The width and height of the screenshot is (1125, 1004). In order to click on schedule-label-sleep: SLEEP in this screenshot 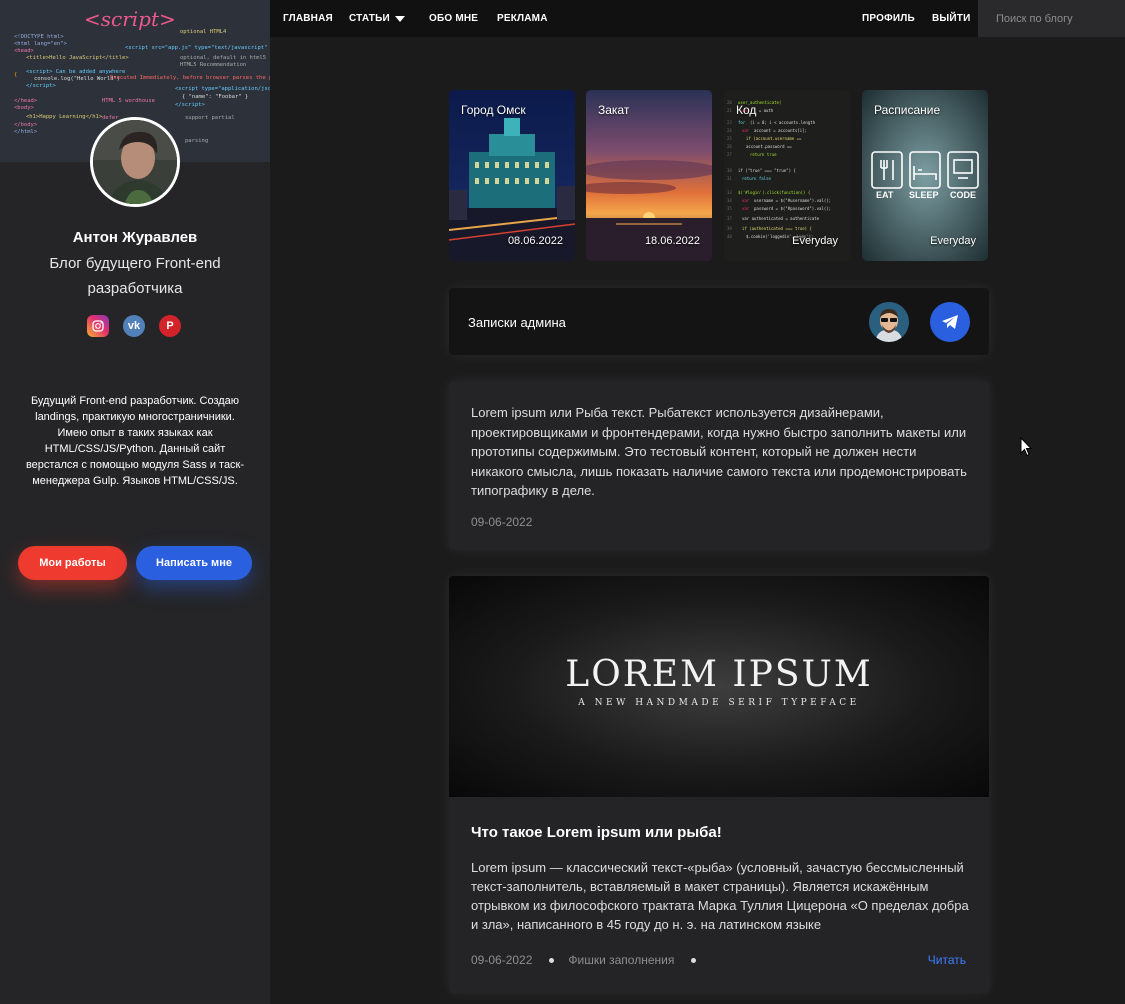, I will do `click(924, 195)`.